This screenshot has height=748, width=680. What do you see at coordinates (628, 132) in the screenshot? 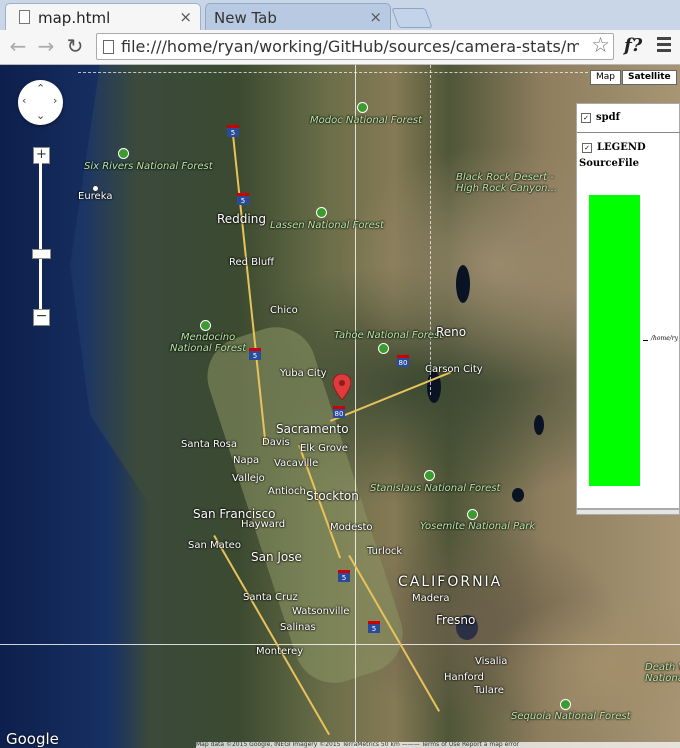
I see `divider` at bounding box center [628, 132].